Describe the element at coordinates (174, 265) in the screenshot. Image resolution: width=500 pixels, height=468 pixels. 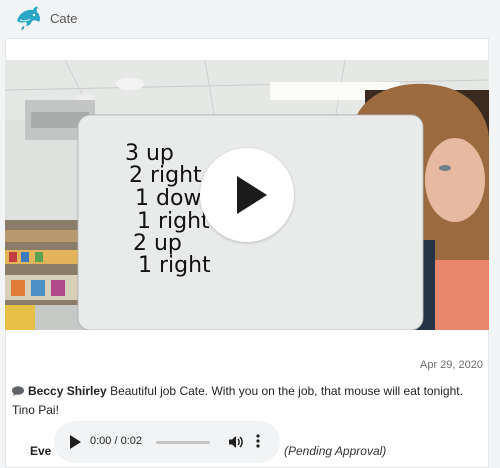
I see `whiteboard-line: 1 right` at that location.